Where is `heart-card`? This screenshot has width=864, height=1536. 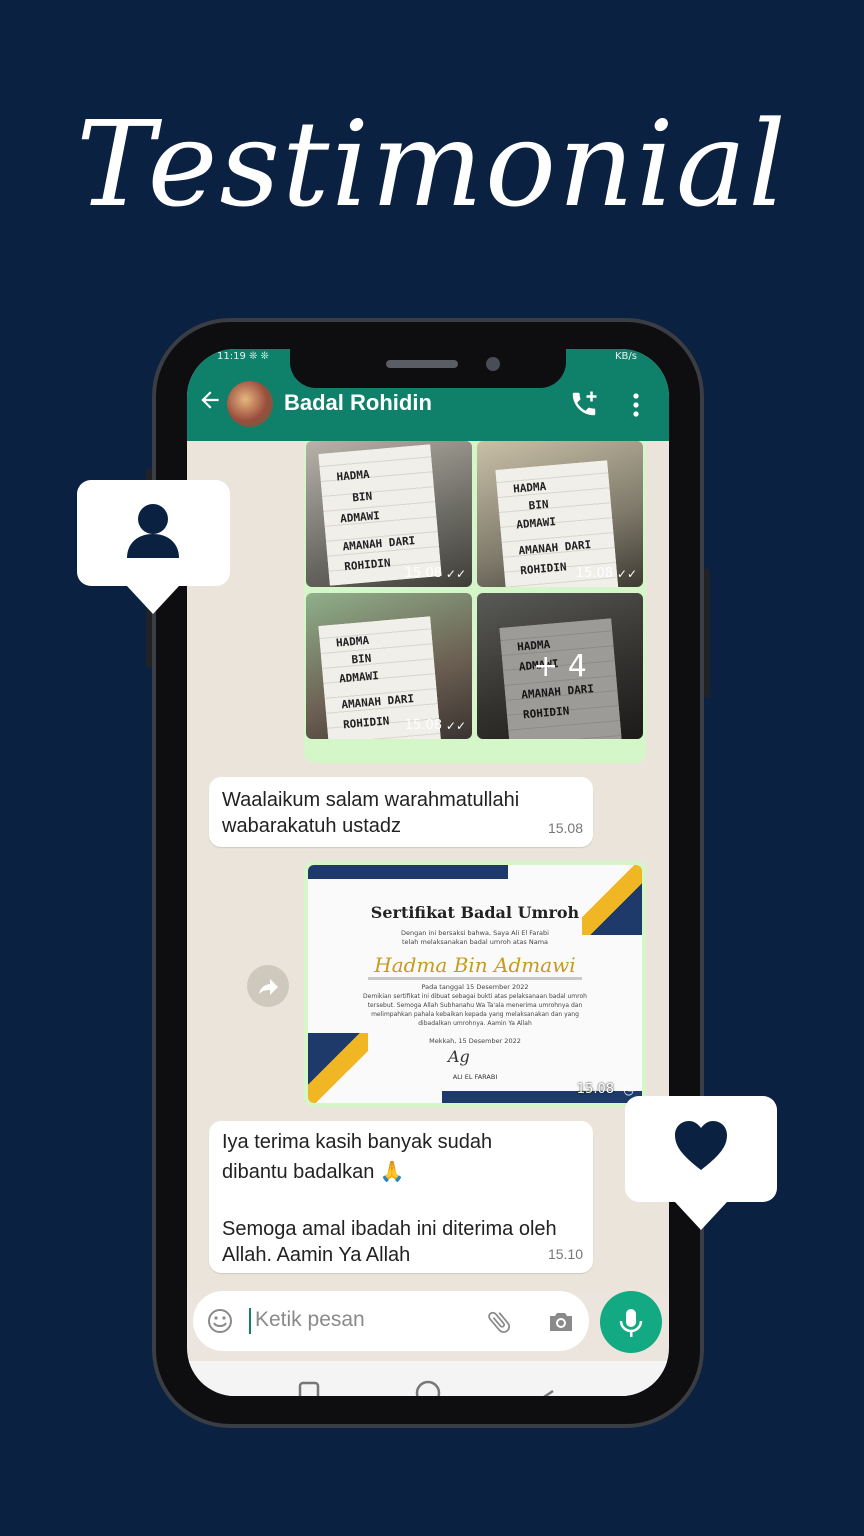
heart-card is located at coordinates (701, 1149).